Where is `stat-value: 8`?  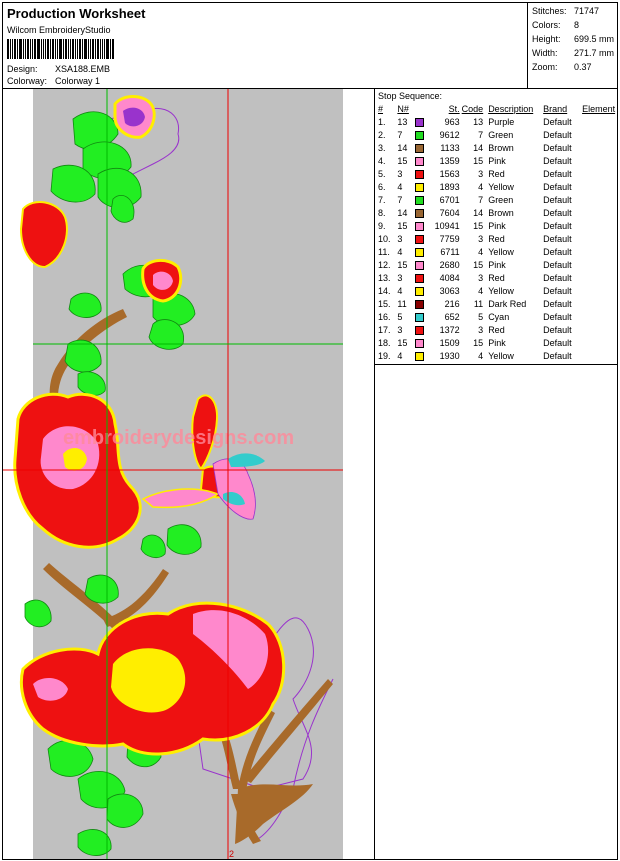
stat-value: 8 is located at coordinates (577, 25).